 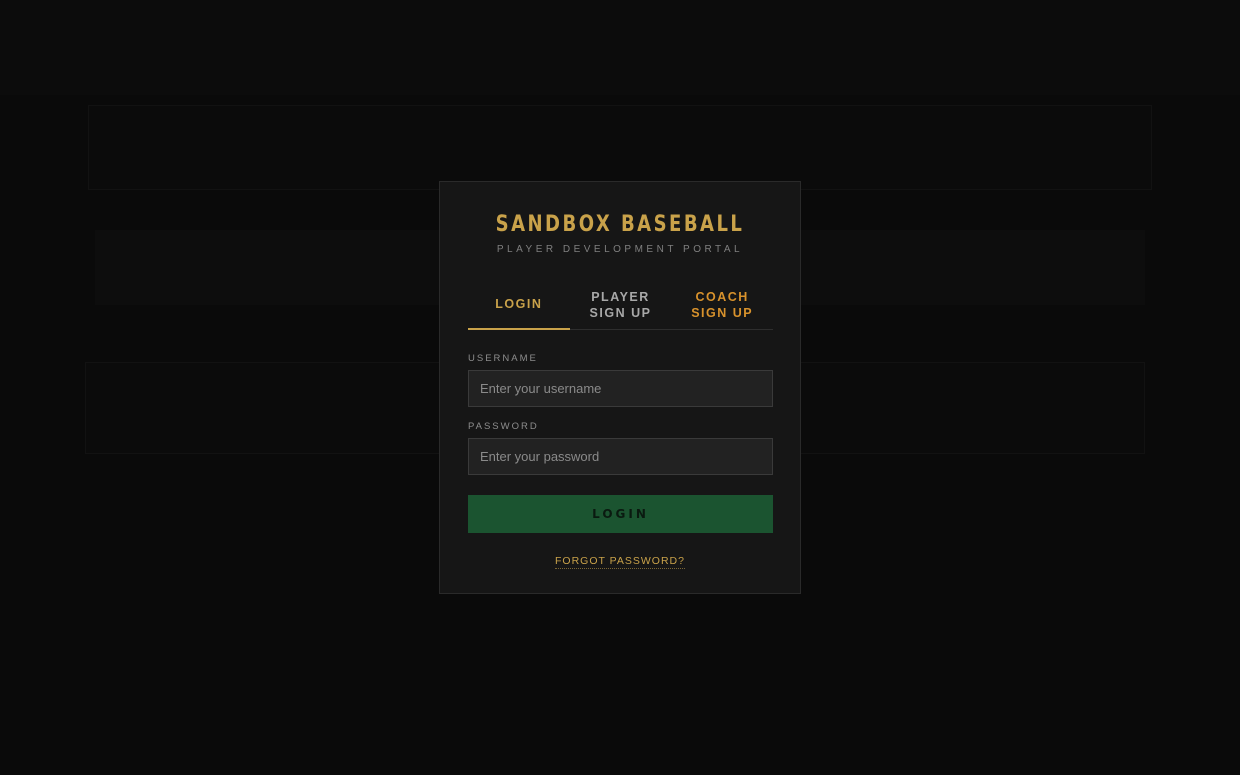 What do you see at coordinates (503, 426) in the screenshot?
I see `password-label: PASSWORD` at bounding box center [503, 426].